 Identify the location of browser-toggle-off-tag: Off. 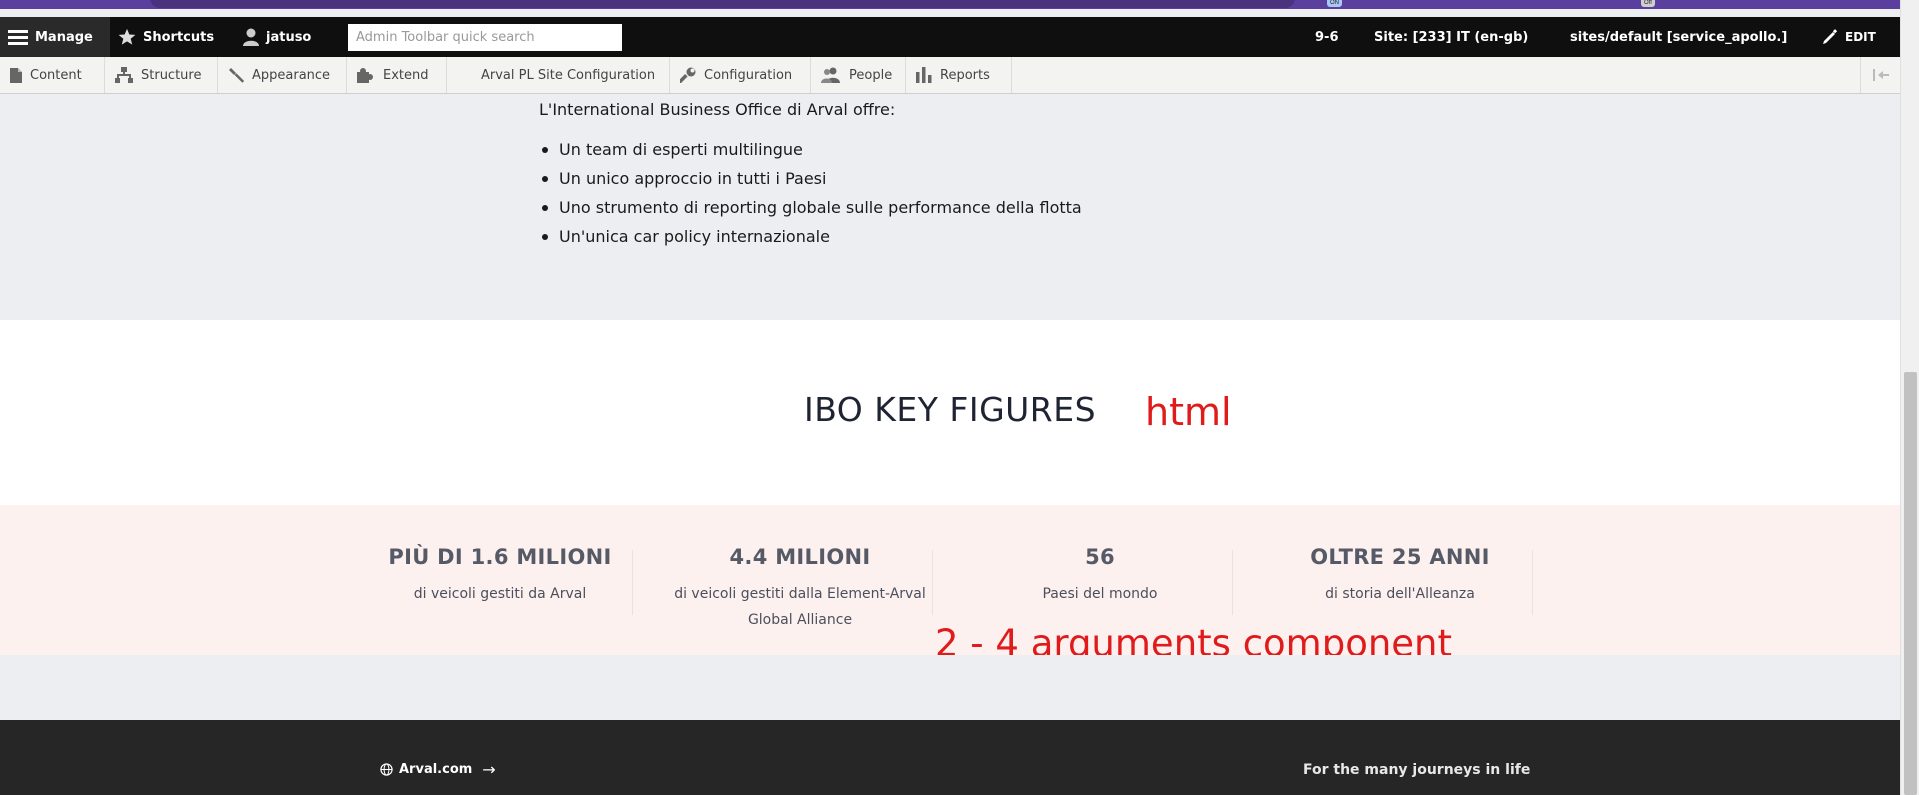
(1648, 3).